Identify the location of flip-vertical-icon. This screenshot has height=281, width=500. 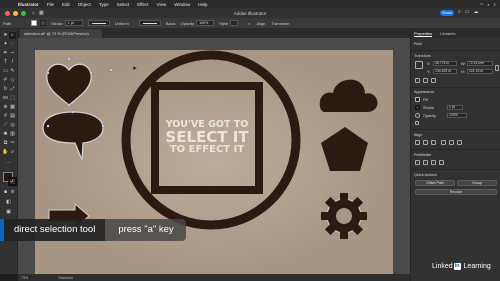
(433, 80).